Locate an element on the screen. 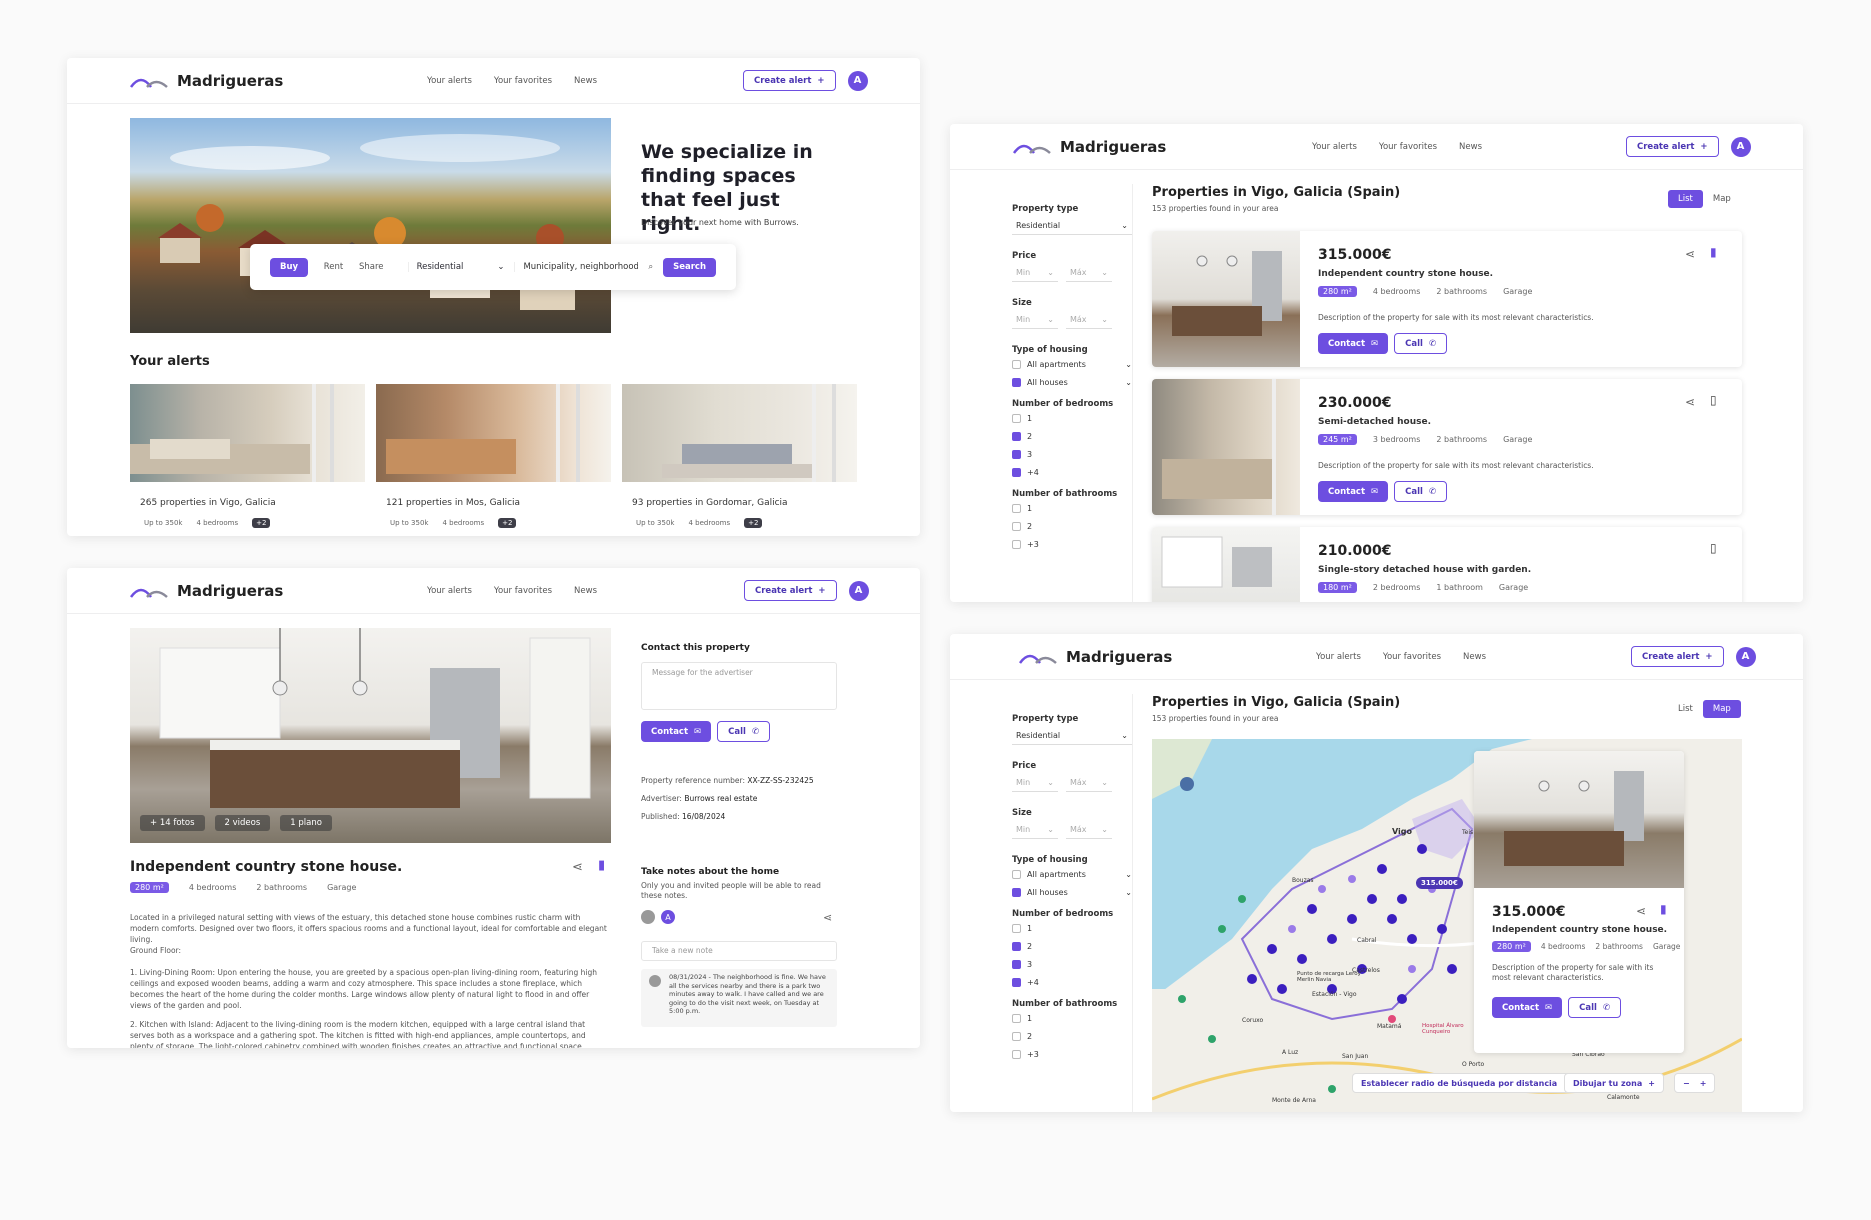 The width and height of the screenshot is (1871, 1220). note-input: Take a new note is located at coordinates (739, 951).